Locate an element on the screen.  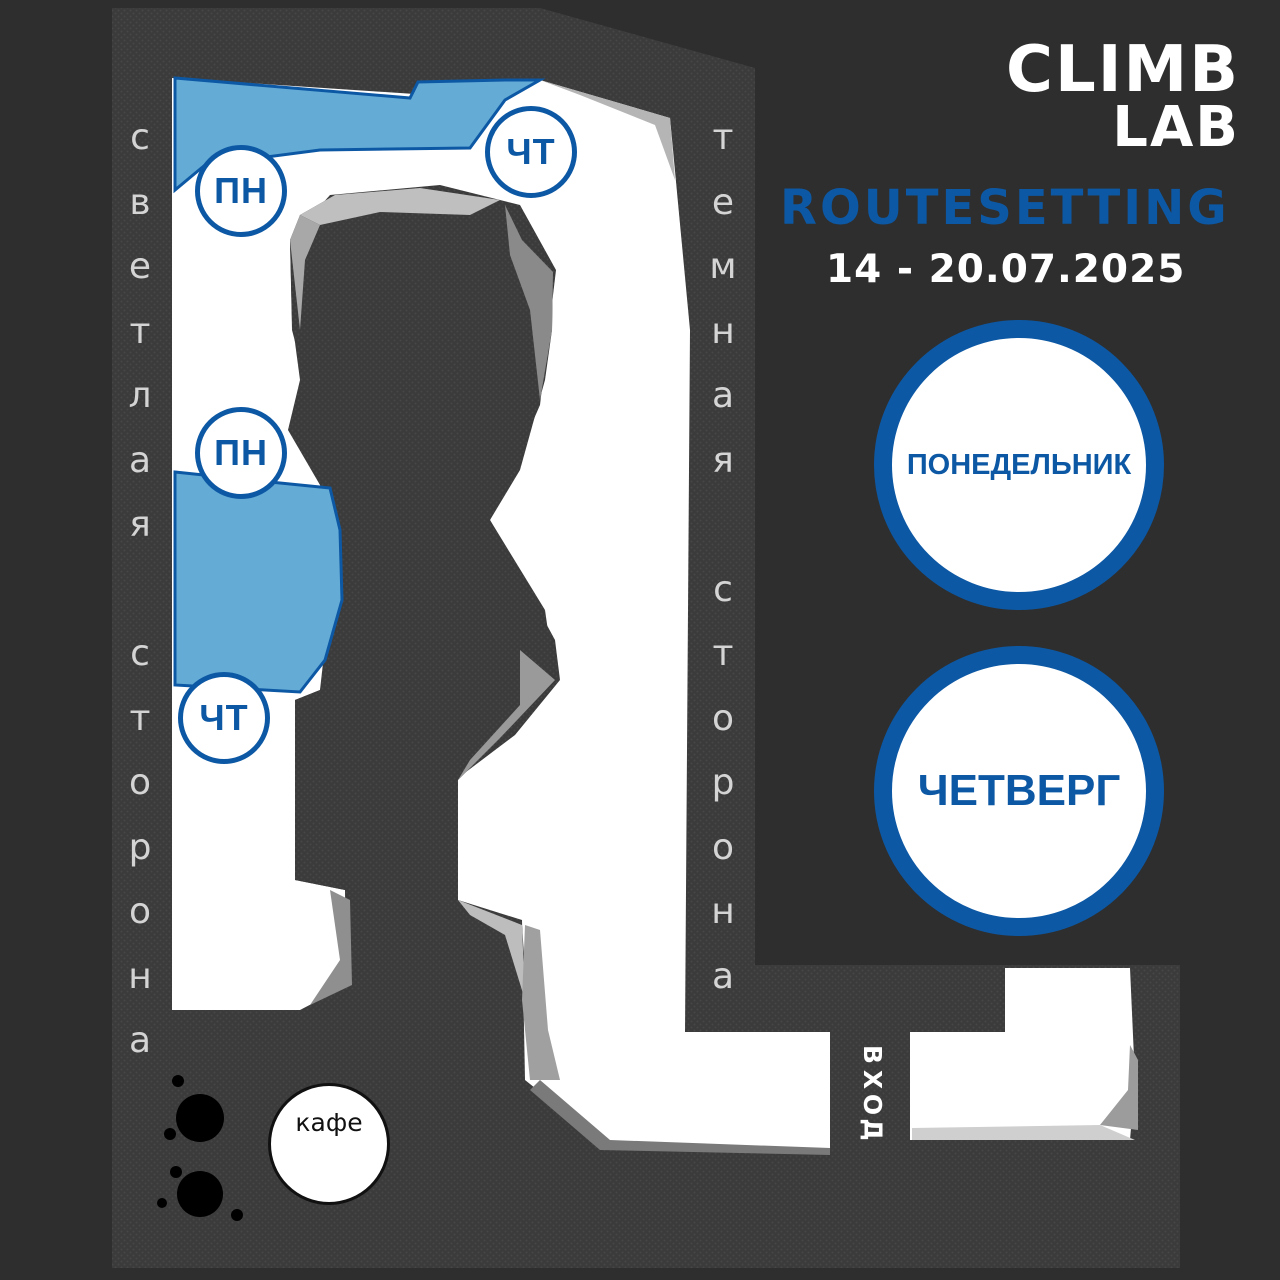
entrance-letter: Х is located at coordinates (873, 1079).